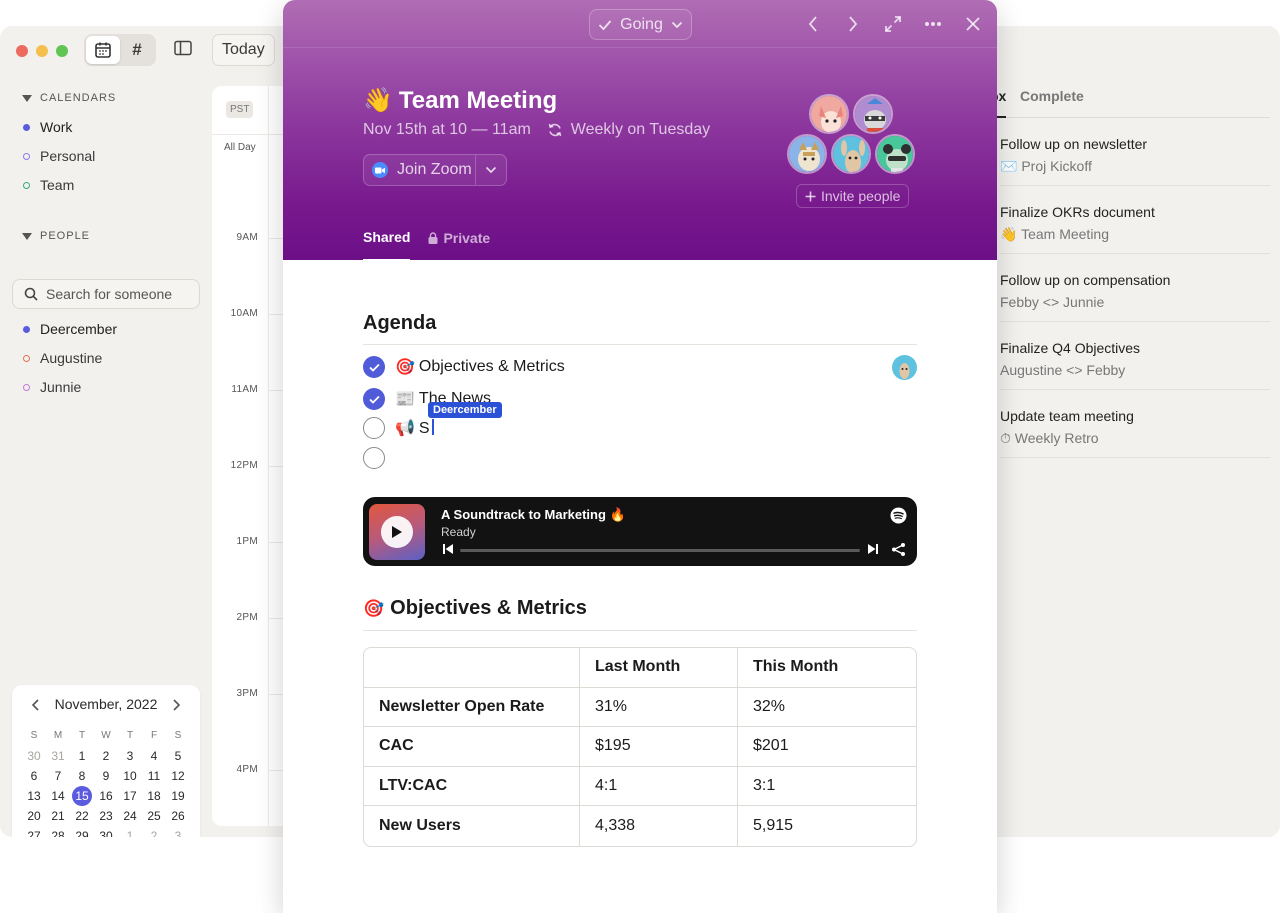  What do you see at coordinates (472, 707) in the screenshot?
I see `table-cell: Newsletter Open Rate` at bounding box center [472, 707].